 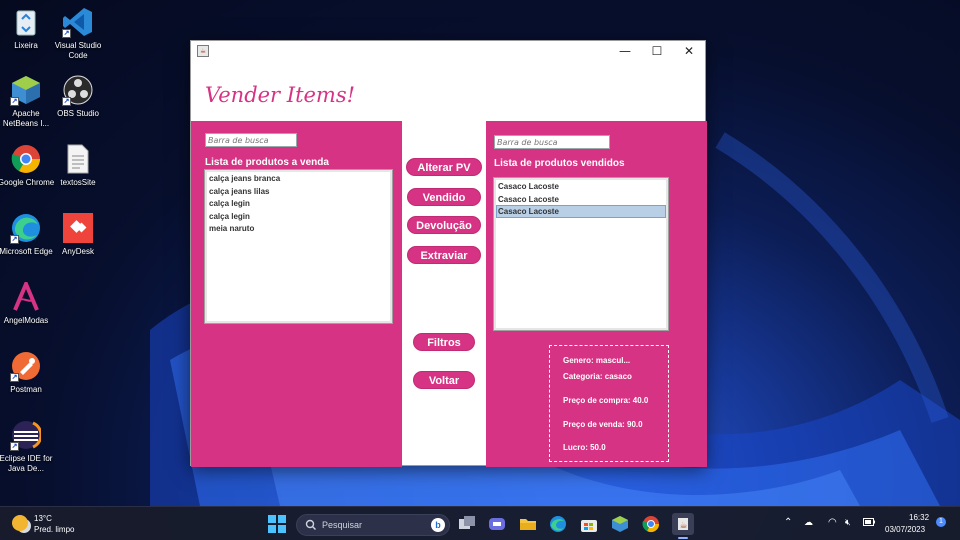 I want to click on java-app-taskbar-icon: ☕, so click(x=683, y=524).